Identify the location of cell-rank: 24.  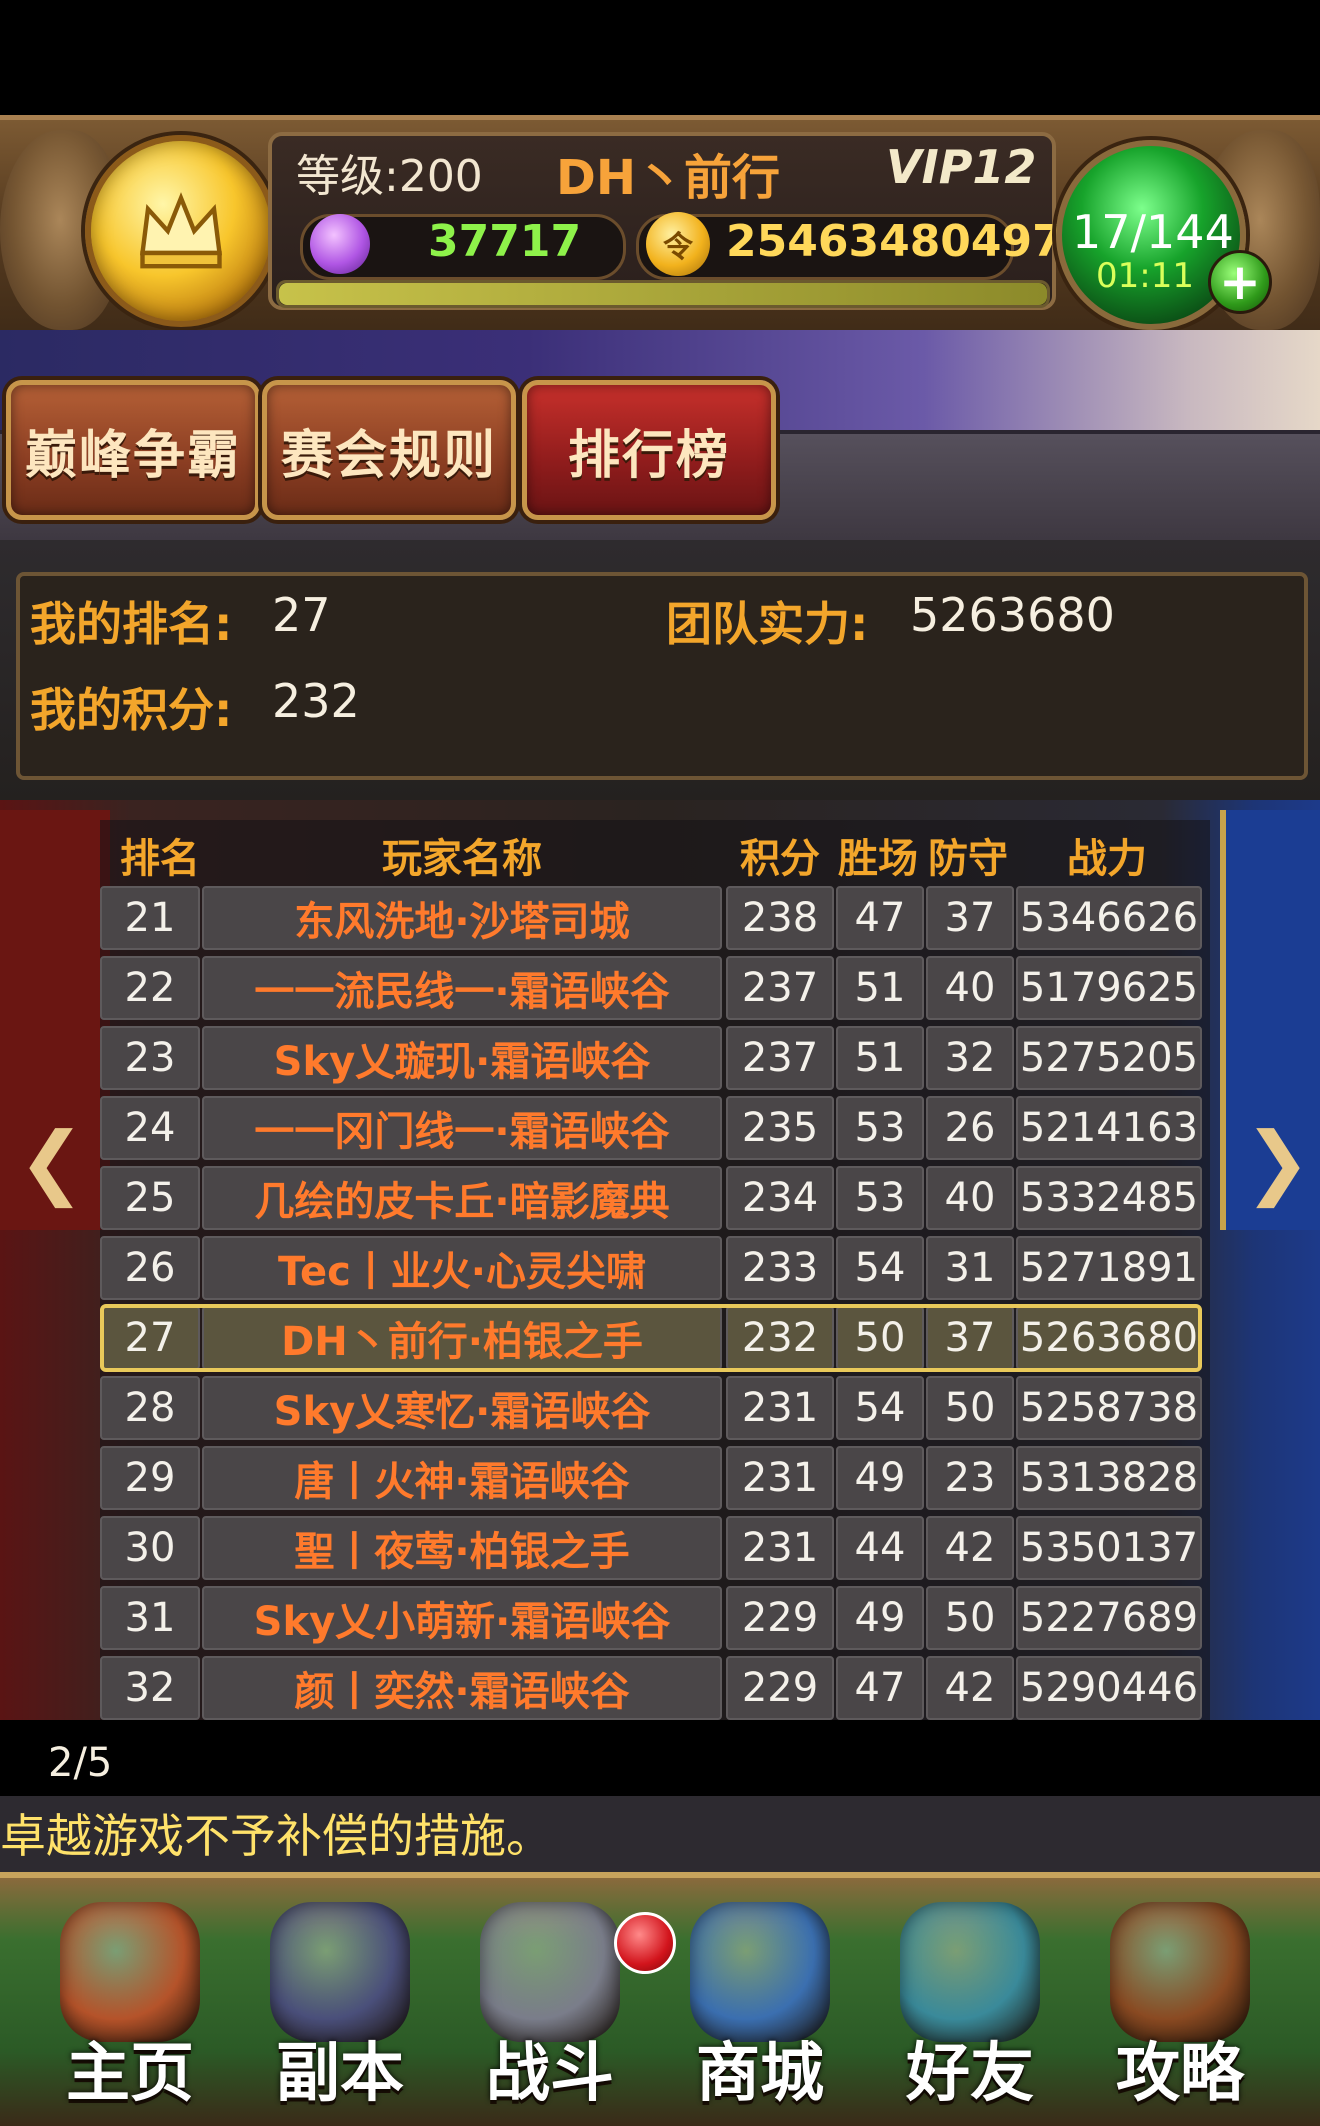
(150, 1128).